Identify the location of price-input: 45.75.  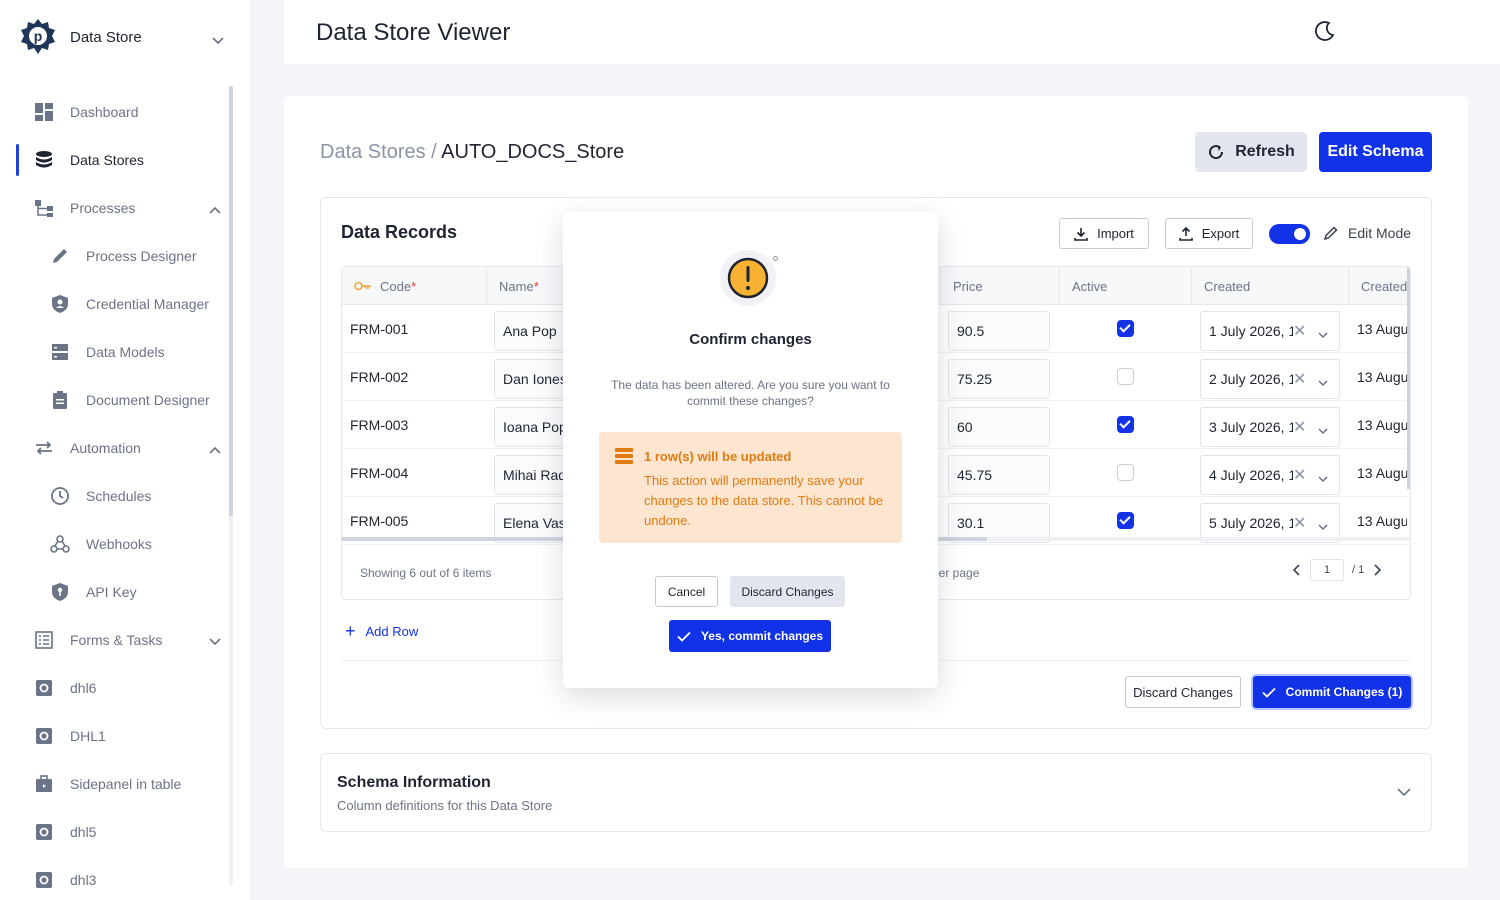
(999, 475).